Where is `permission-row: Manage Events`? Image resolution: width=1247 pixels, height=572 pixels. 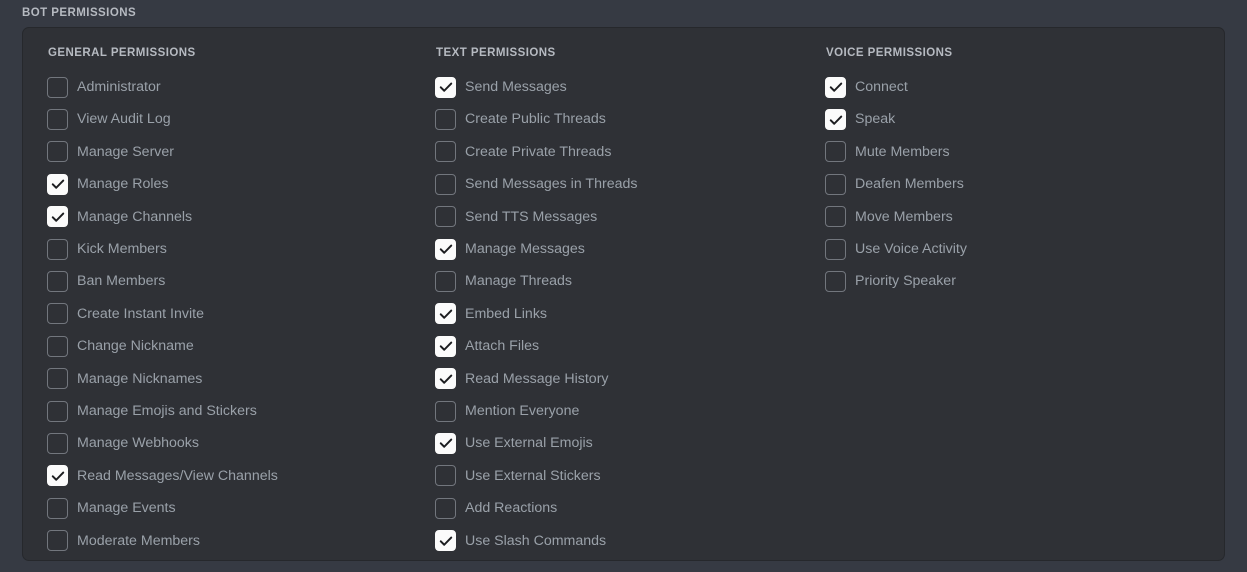 permission-row: Manage Events is located at coordinates (233, 508).